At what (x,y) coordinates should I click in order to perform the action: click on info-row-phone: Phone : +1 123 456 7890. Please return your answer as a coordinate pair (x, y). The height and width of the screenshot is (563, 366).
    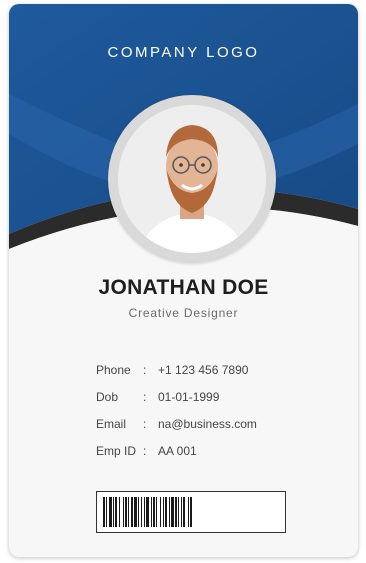
    Looking at the image, I should click on (176, 369).